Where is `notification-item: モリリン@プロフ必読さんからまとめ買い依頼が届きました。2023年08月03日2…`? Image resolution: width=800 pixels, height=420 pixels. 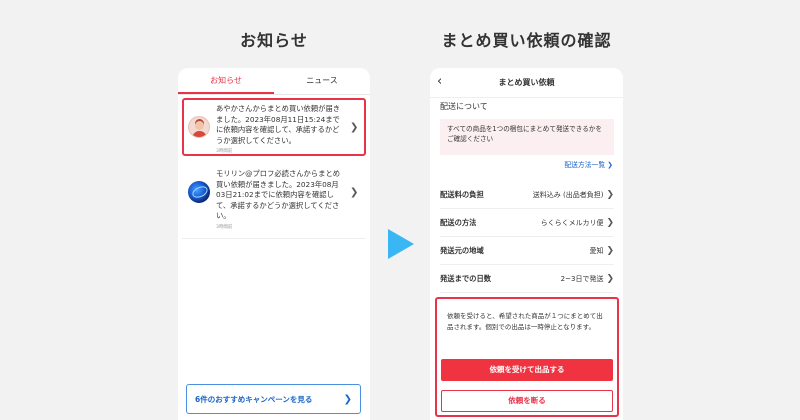 notification-item: モリリン@プロフ必読さんからまとめ買い依頼が届きました。2023年08月03日2… is located at coordinates (274, 202).